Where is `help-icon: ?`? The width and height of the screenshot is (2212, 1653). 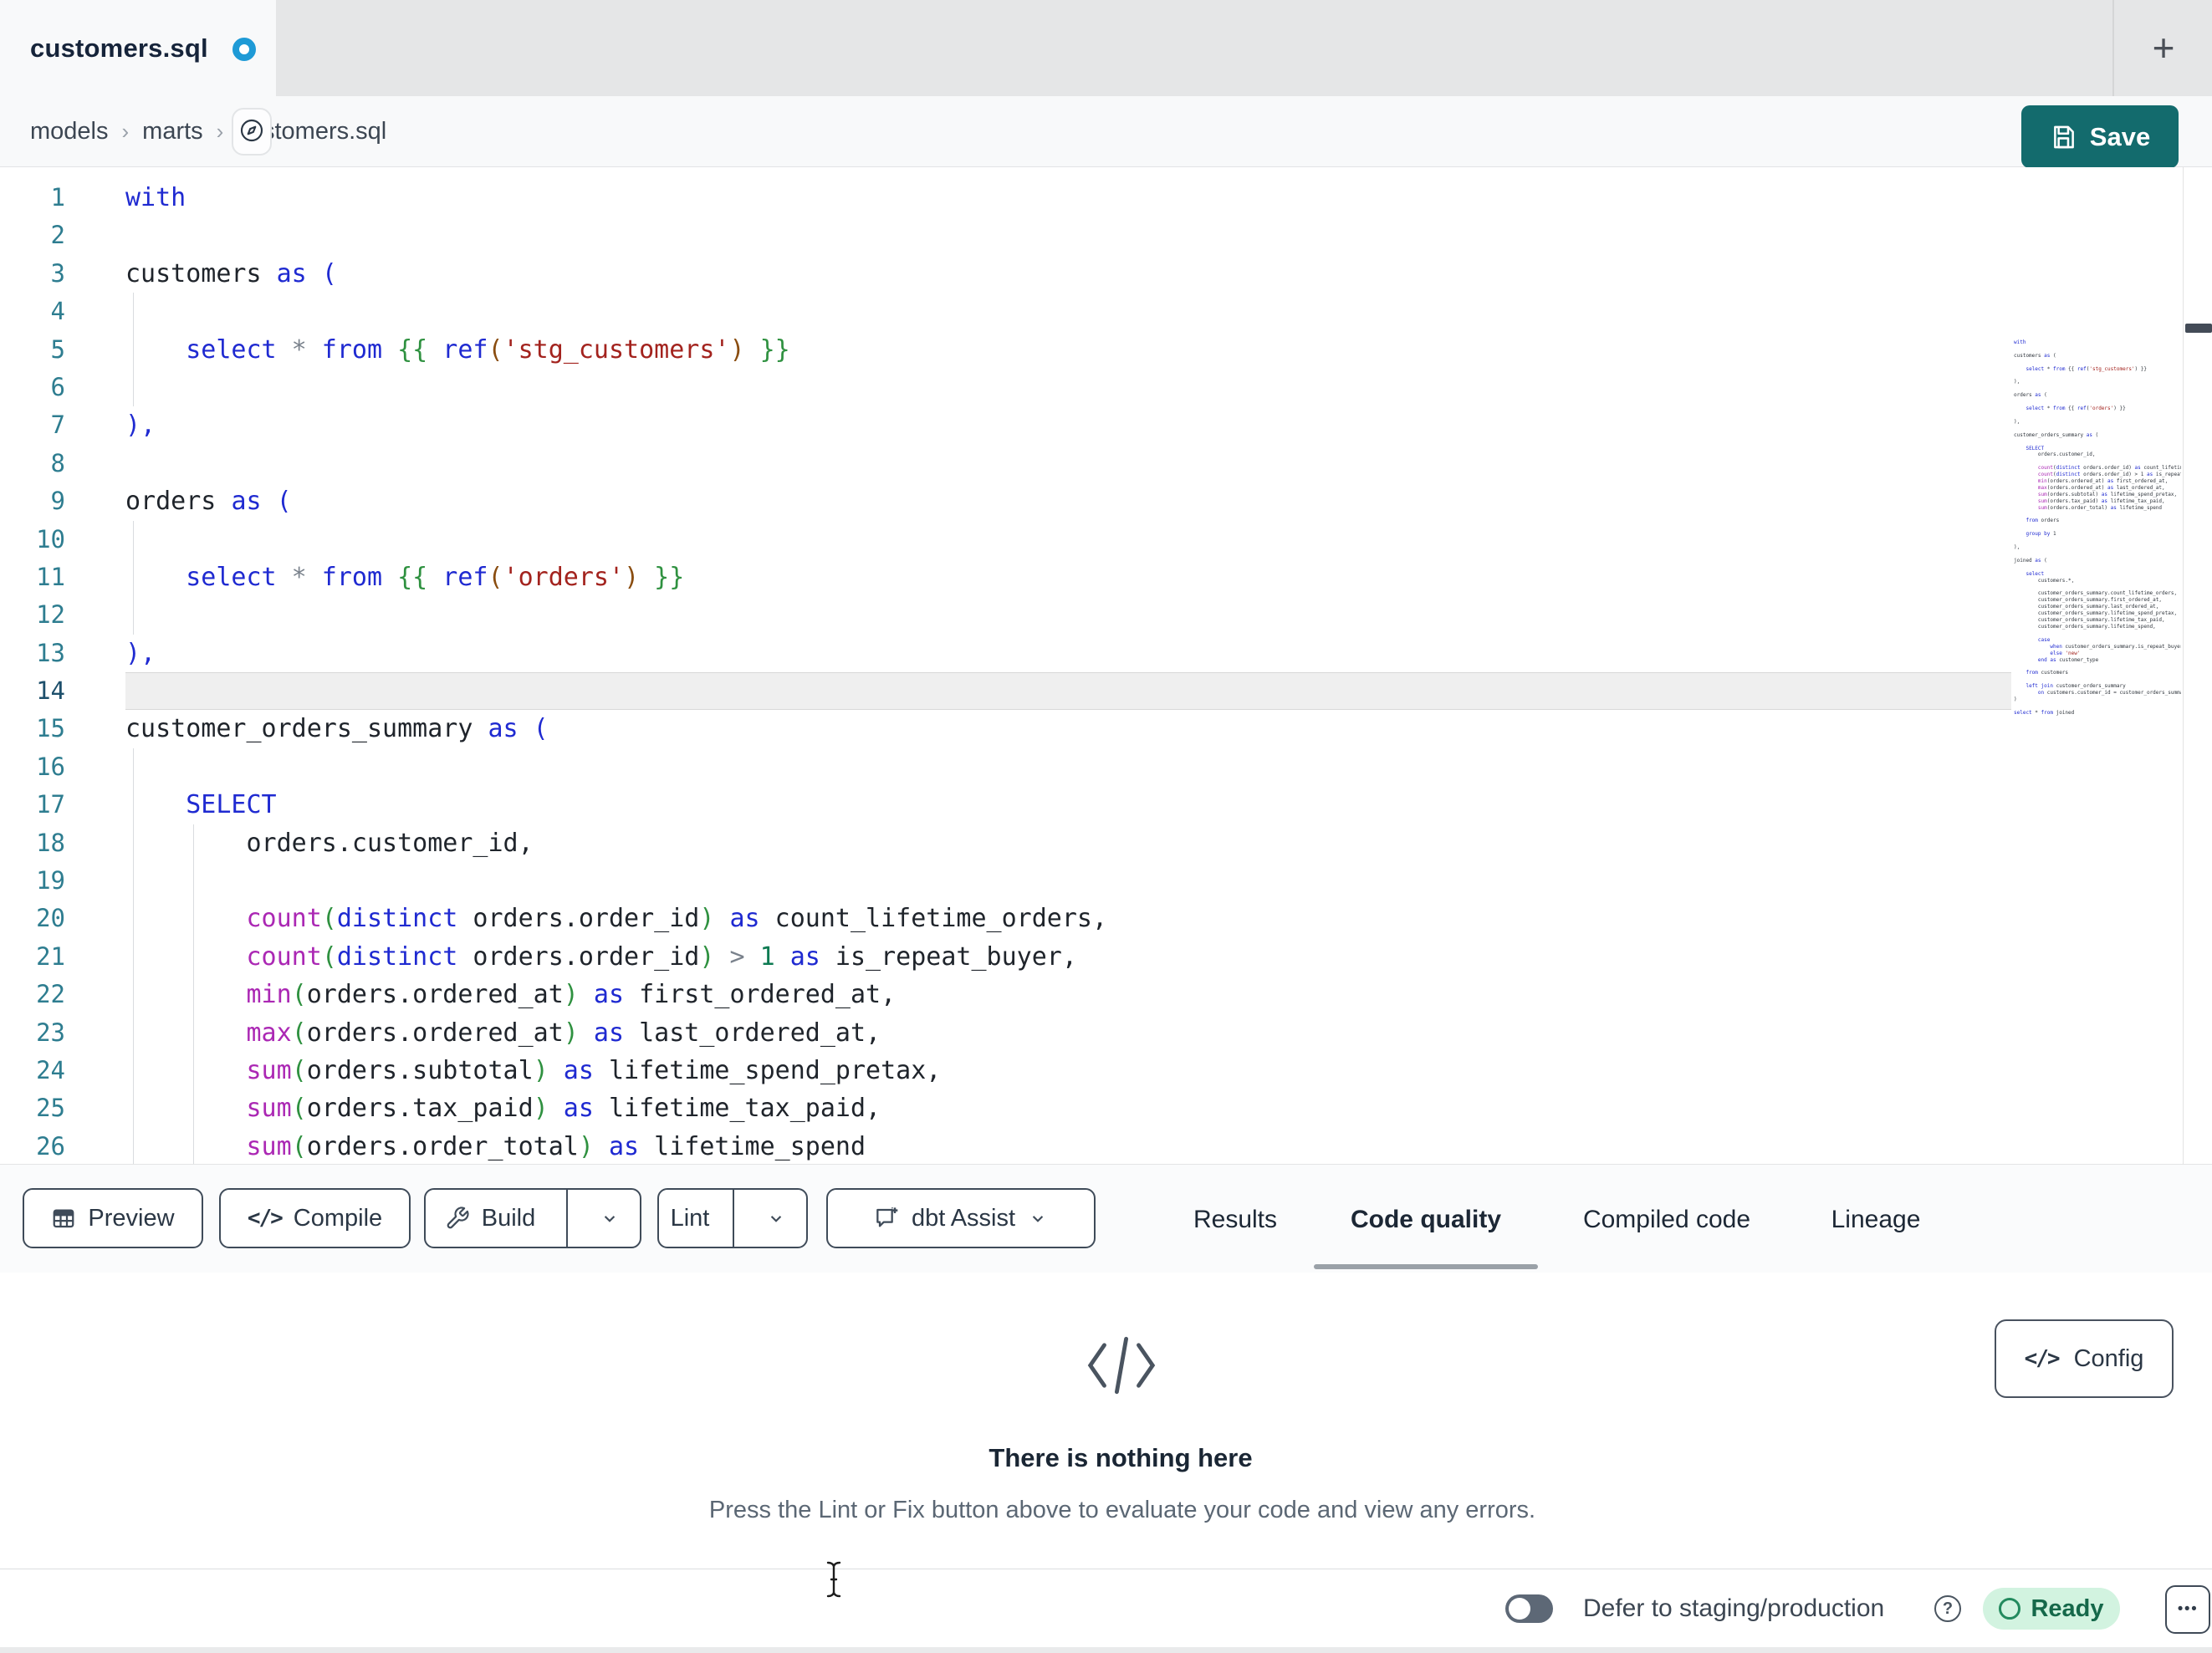
help-icon: ? is located at coordinates (1948, 1608).